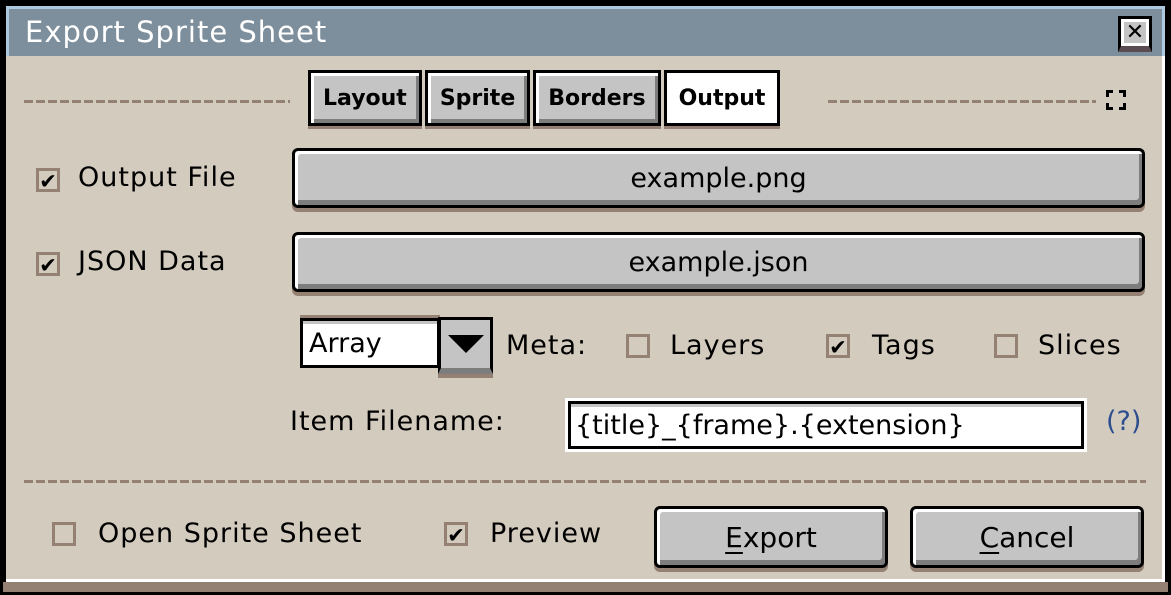  What do you see at coordinates (64, 534) in the screenshot?
I see `open-sprite-sheet-checkbox` at bounding box center [64, 534].